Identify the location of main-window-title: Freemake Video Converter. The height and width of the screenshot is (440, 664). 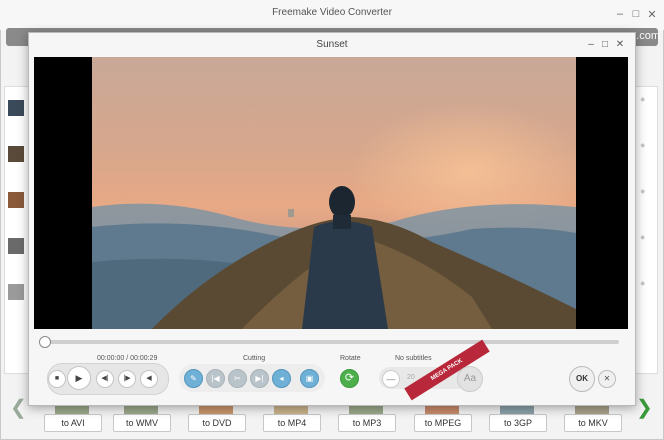
(332, 12).